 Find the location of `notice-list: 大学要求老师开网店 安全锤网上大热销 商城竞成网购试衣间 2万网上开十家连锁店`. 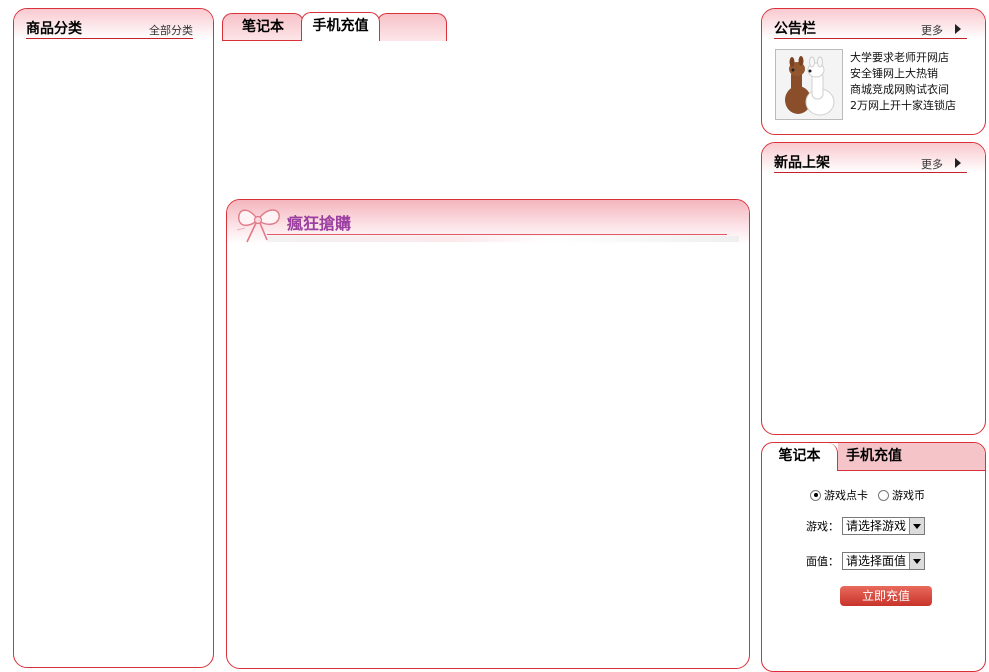

notice-list: 大学要求老师开网店 安全锤网上大热销 商城竞成网购试衣间 2万网上开十家连锁店 is located at coordinates (903, 82).